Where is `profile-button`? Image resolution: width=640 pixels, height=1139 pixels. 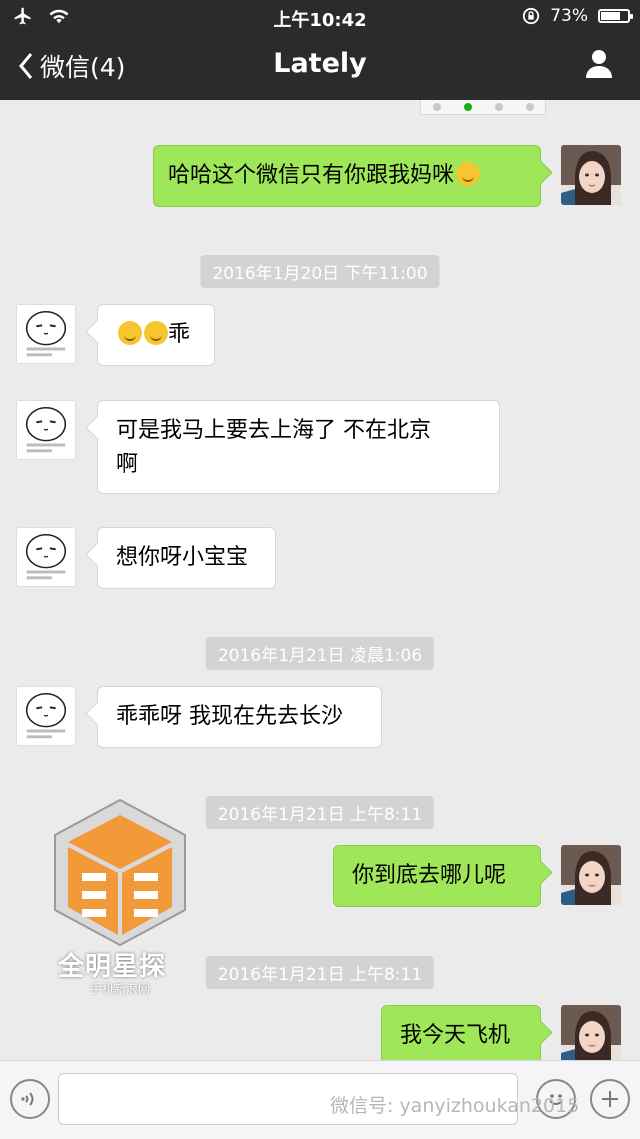
profile-button is located at coordinates (599, 65).